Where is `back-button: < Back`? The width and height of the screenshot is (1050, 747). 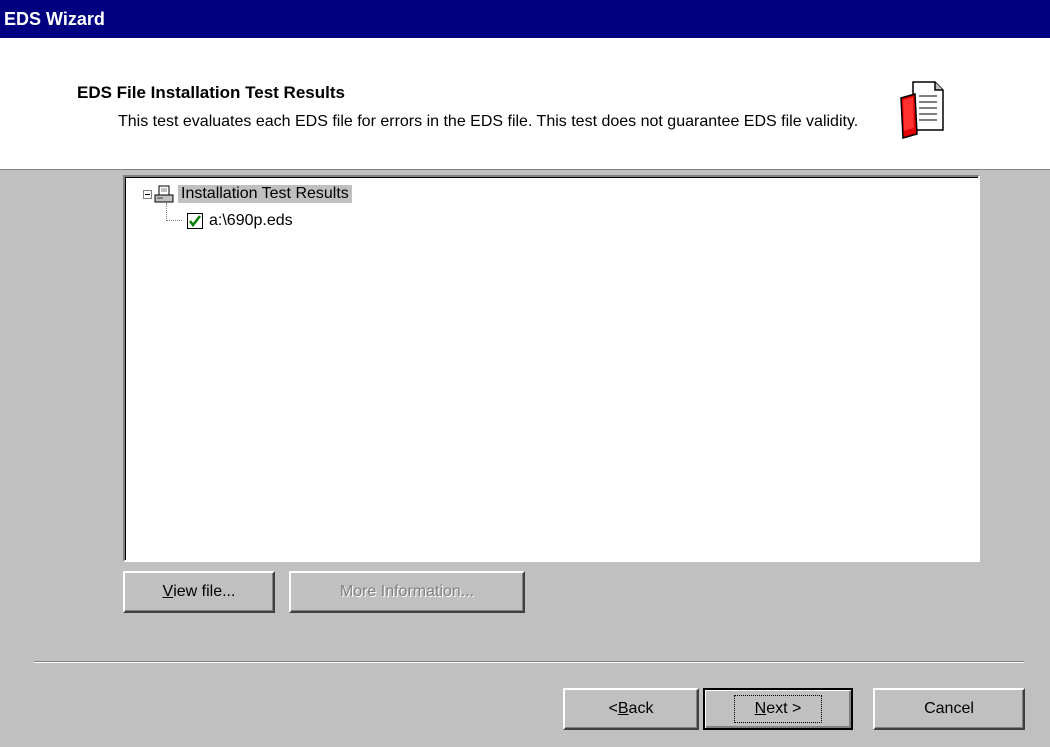
back-button: < Back is located at coordinates (631, 709).